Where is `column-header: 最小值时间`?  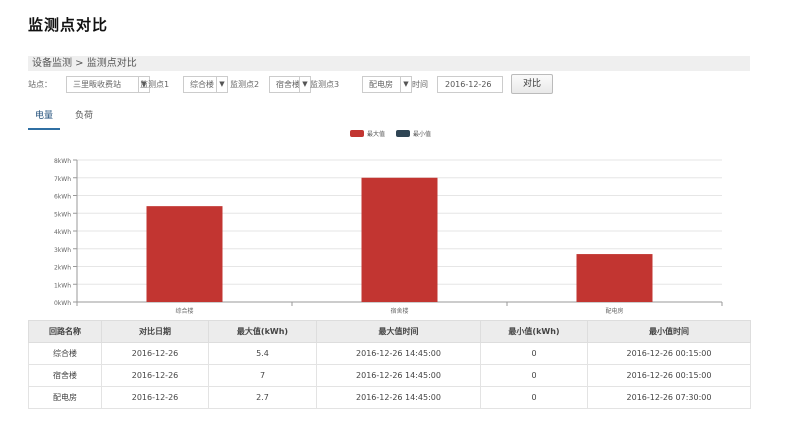
column-header: 最小值时间 is located at coordinates (669, 331).